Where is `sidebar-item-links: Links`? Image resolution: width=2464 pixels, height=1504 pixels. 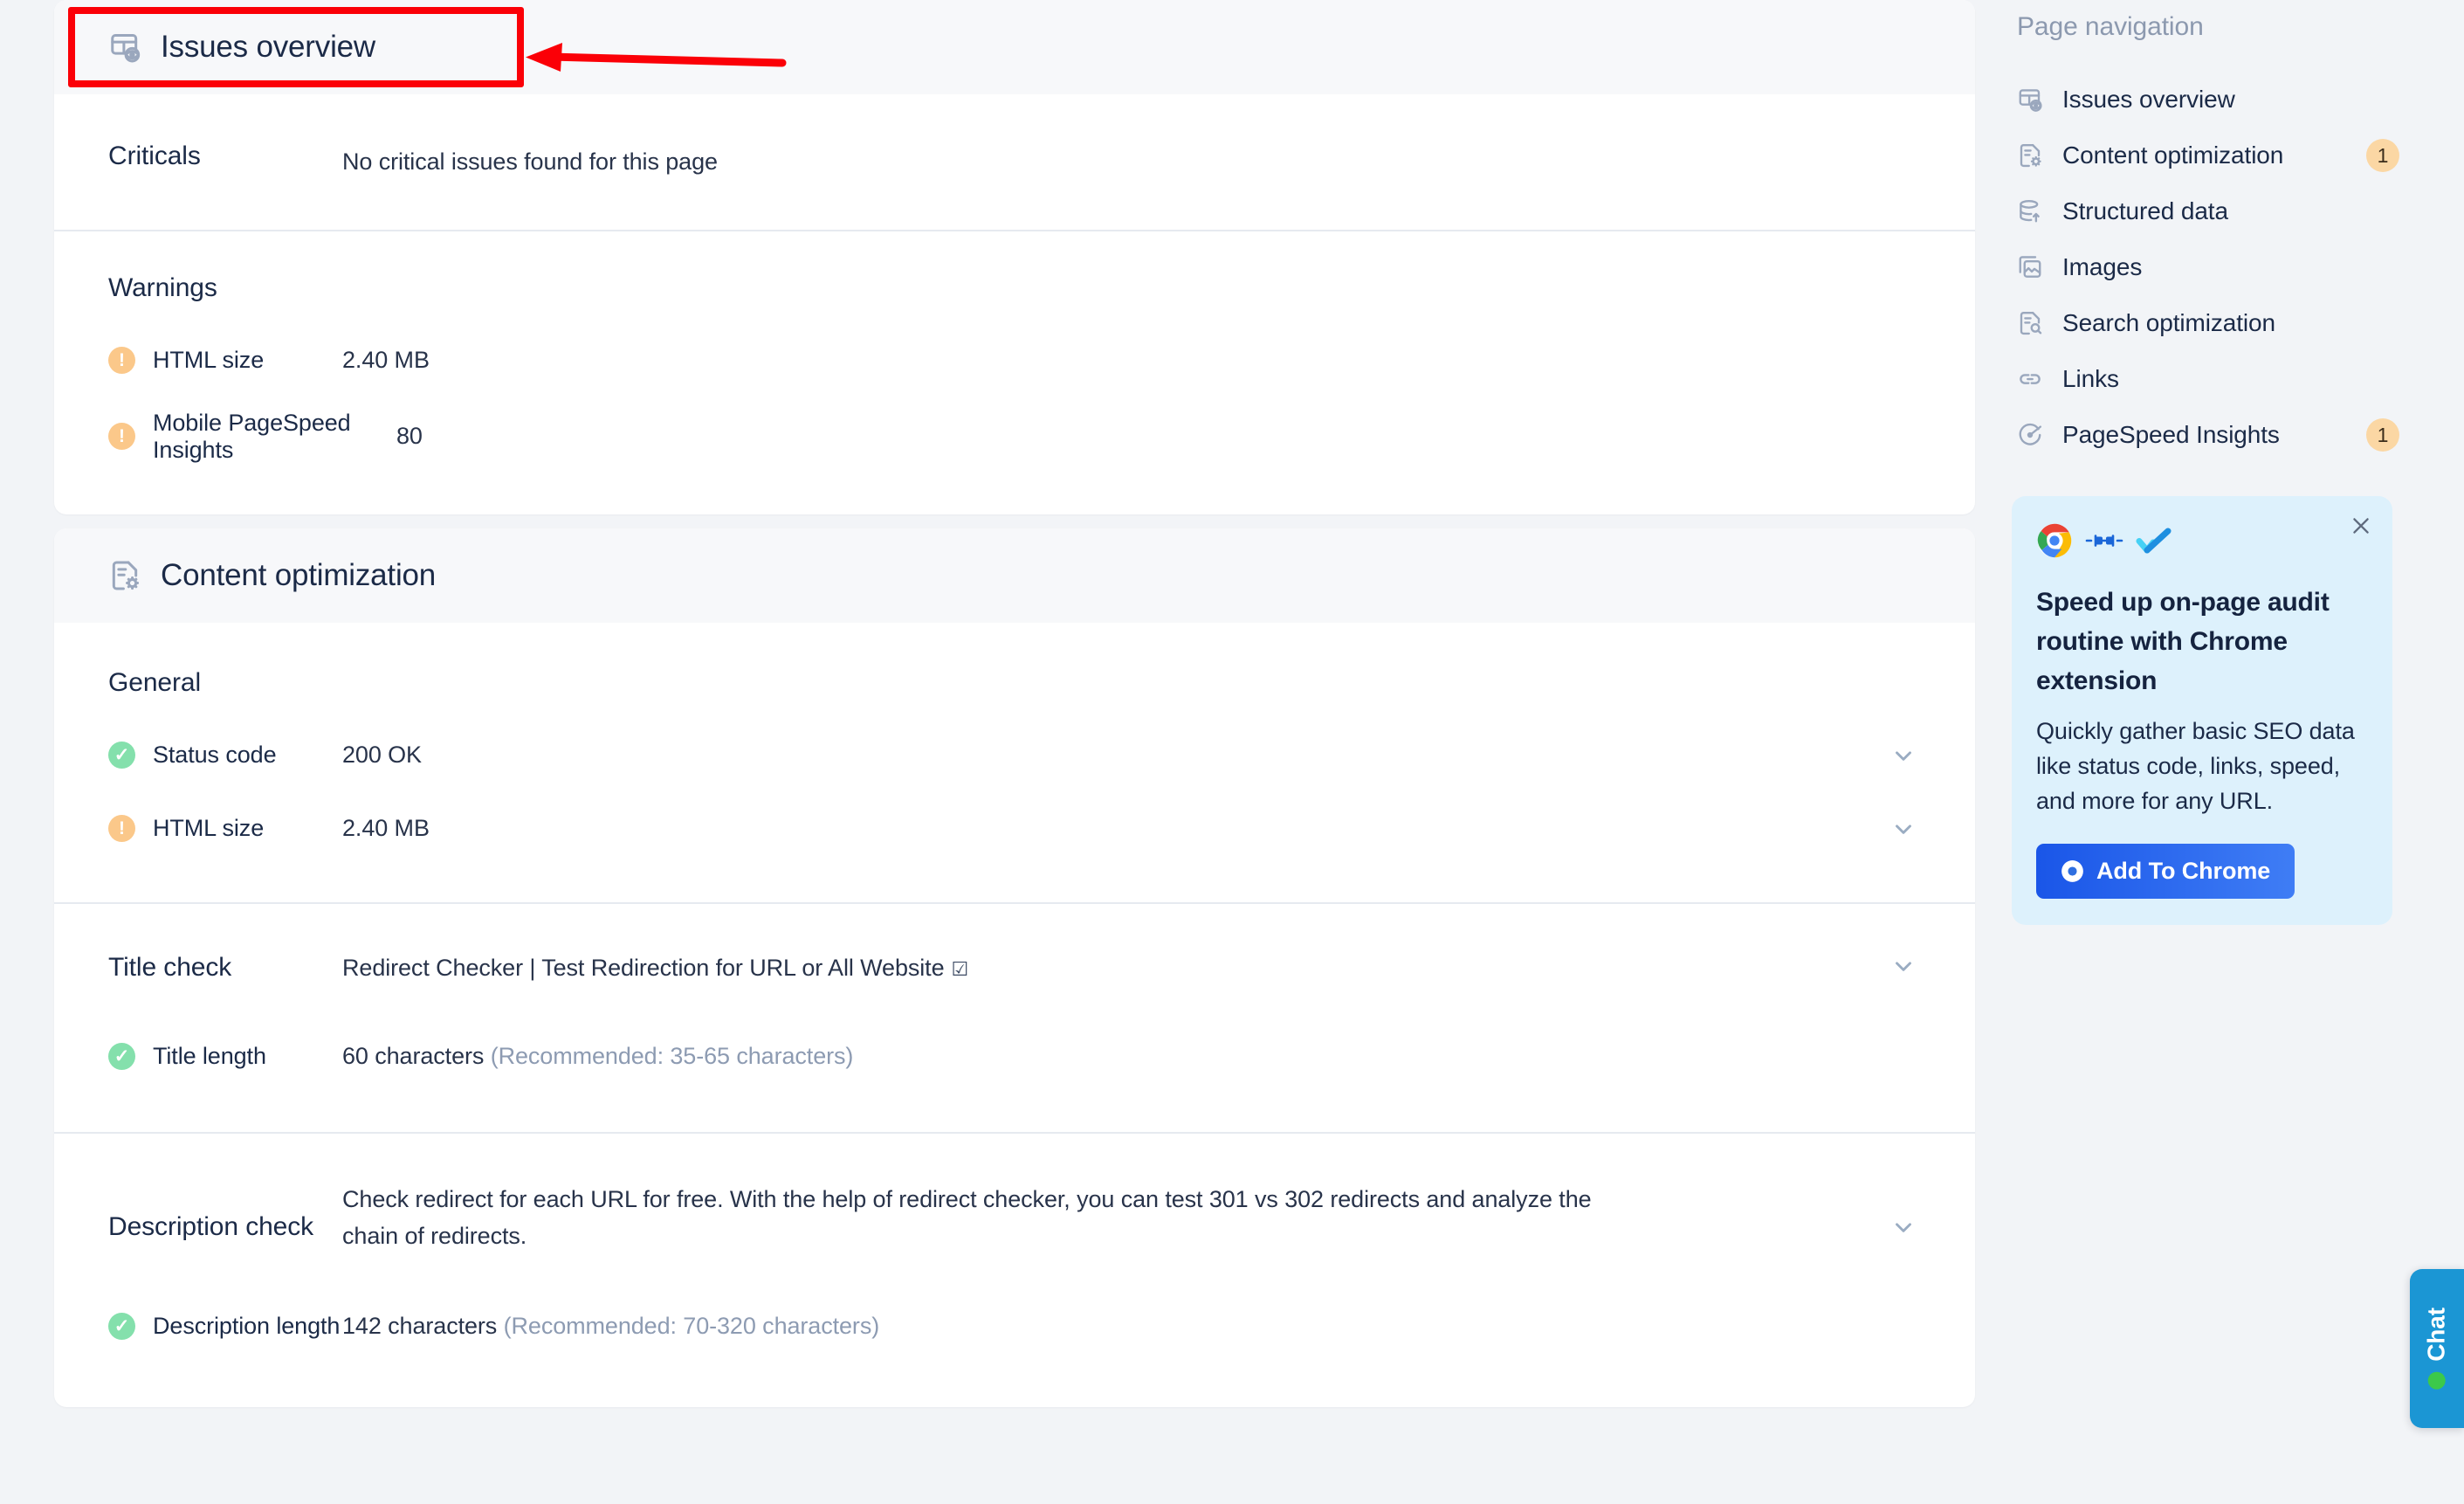
sidebar-item-links: Links is located at coordinates (2213, 379).